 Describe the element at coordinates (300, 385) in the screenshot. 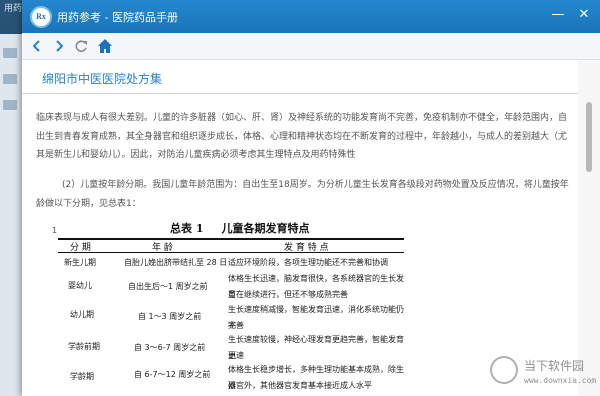

I see `table-cell-features: 器官外，其他器官发育基本接近成人水平` at that location.